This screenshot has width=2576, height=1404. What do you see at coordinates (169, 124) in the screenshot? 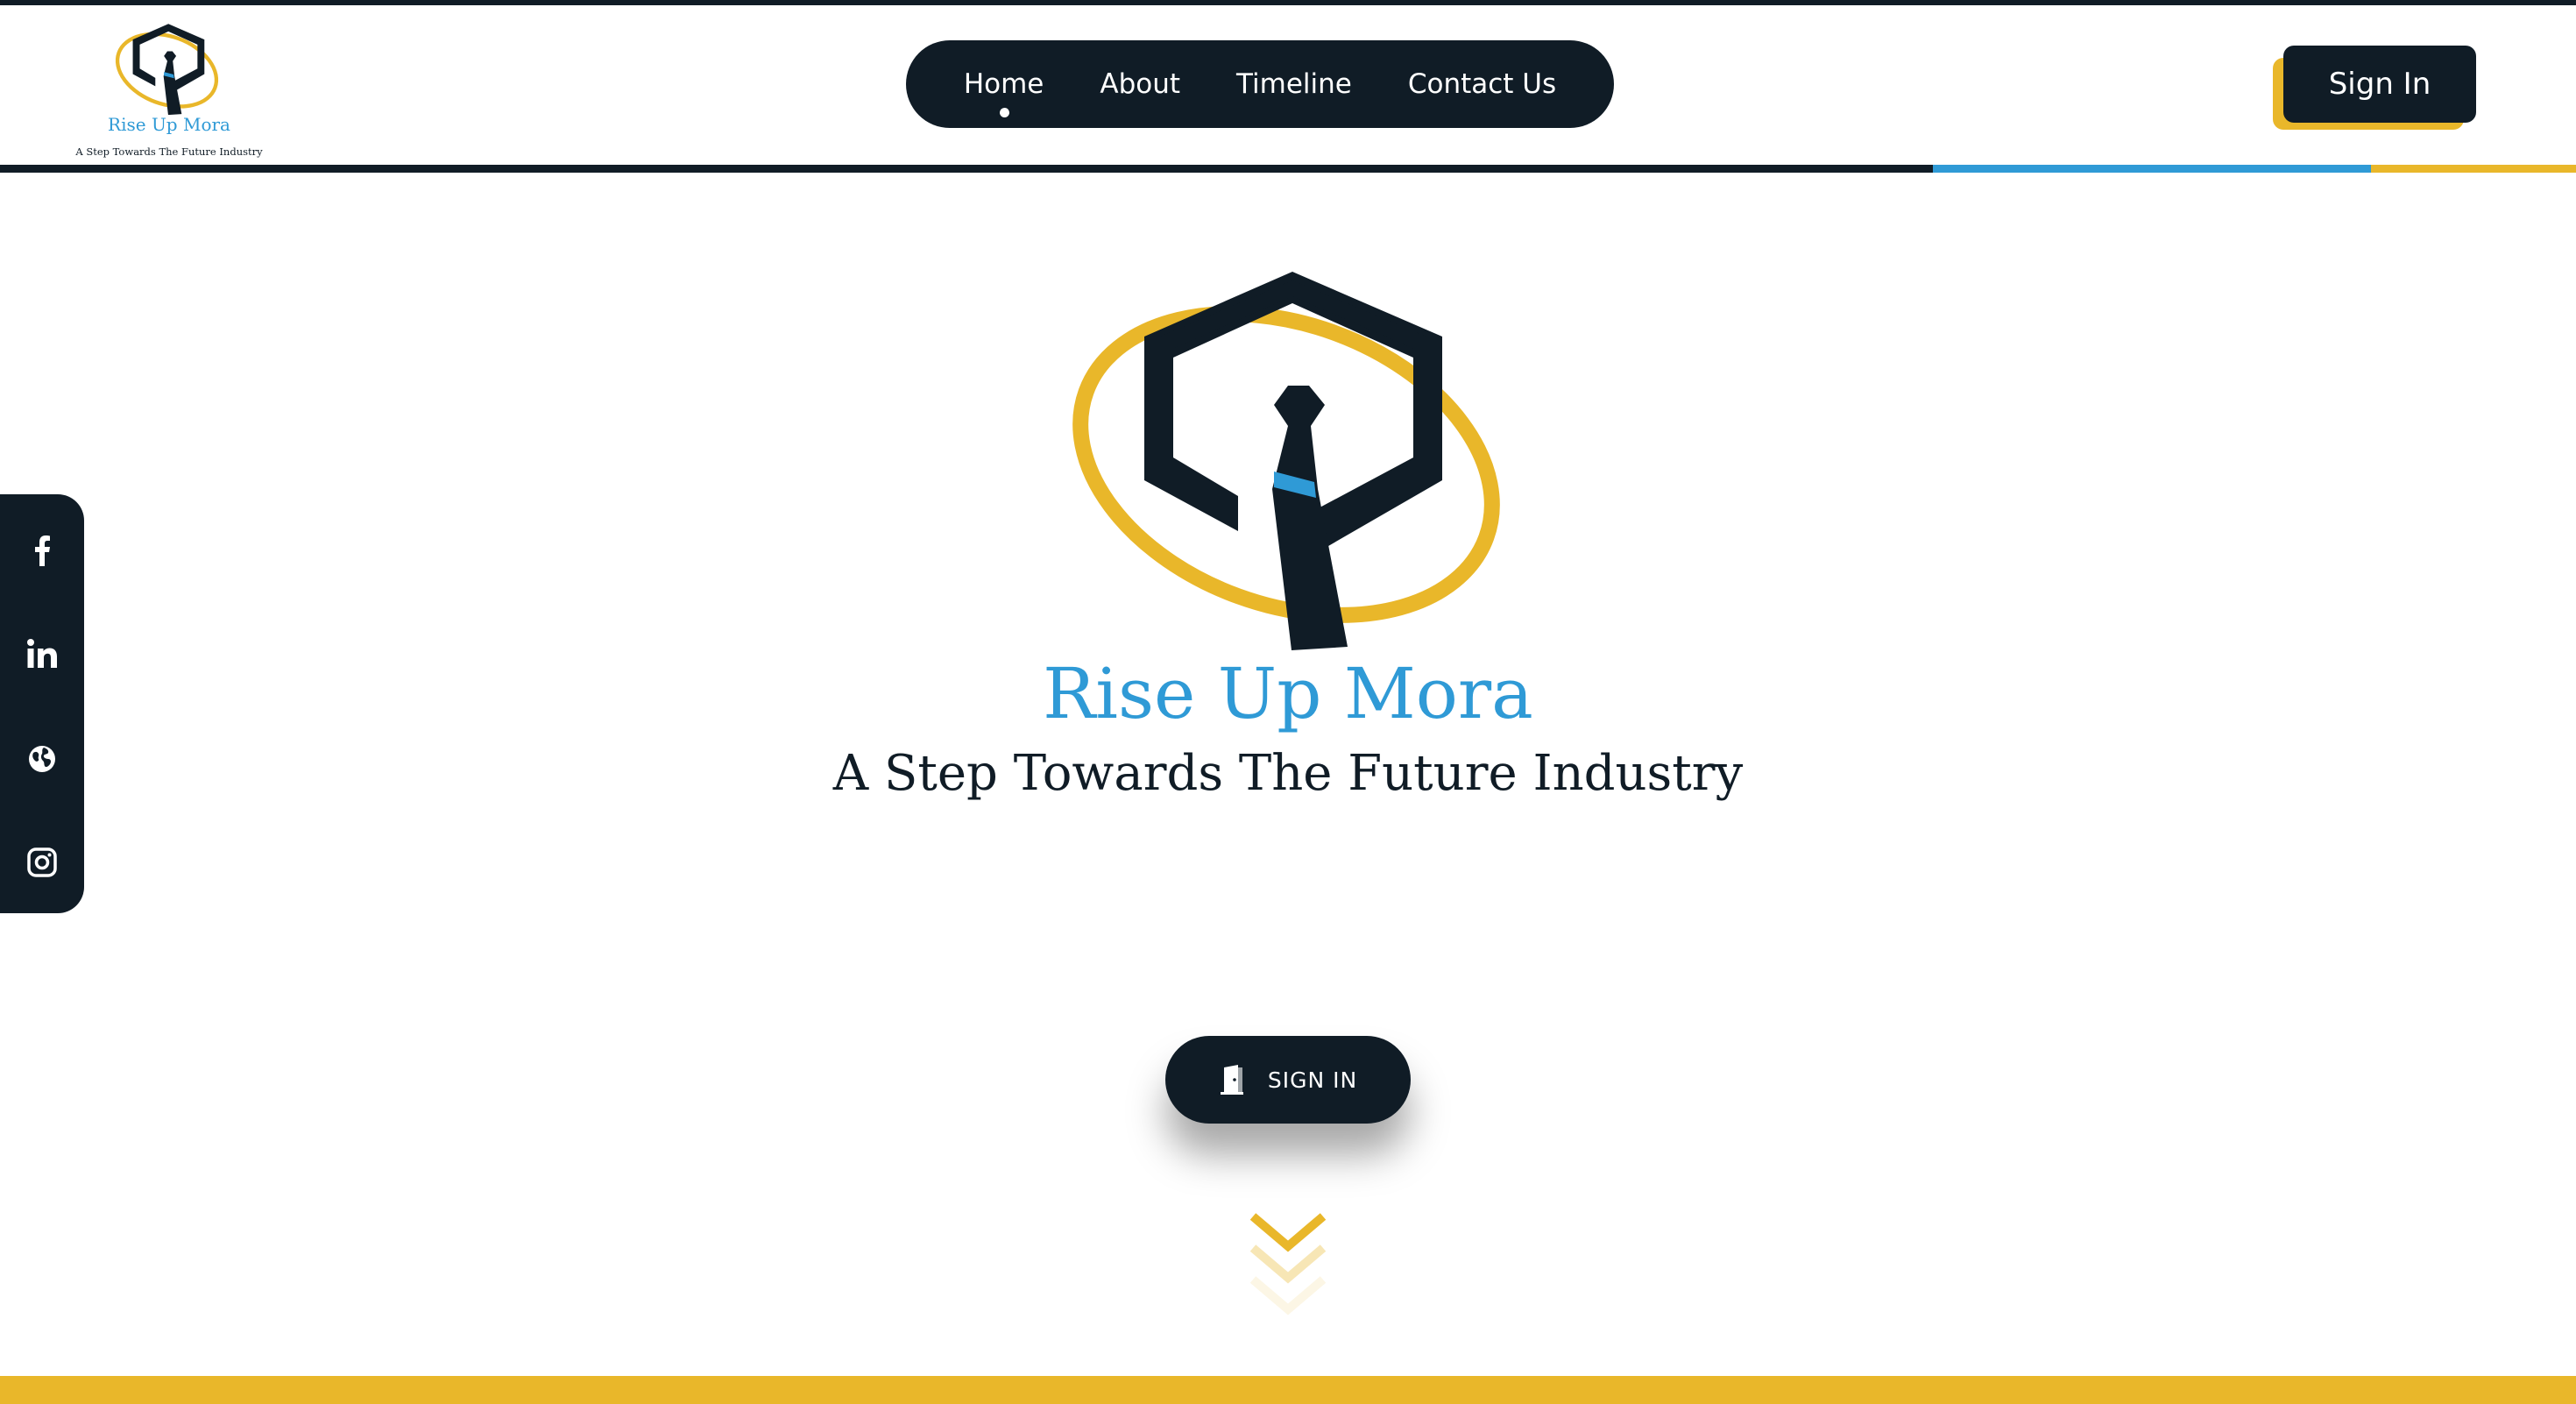
I see `brand-name: Rise Up Mora` at bounding box center [169, 124].